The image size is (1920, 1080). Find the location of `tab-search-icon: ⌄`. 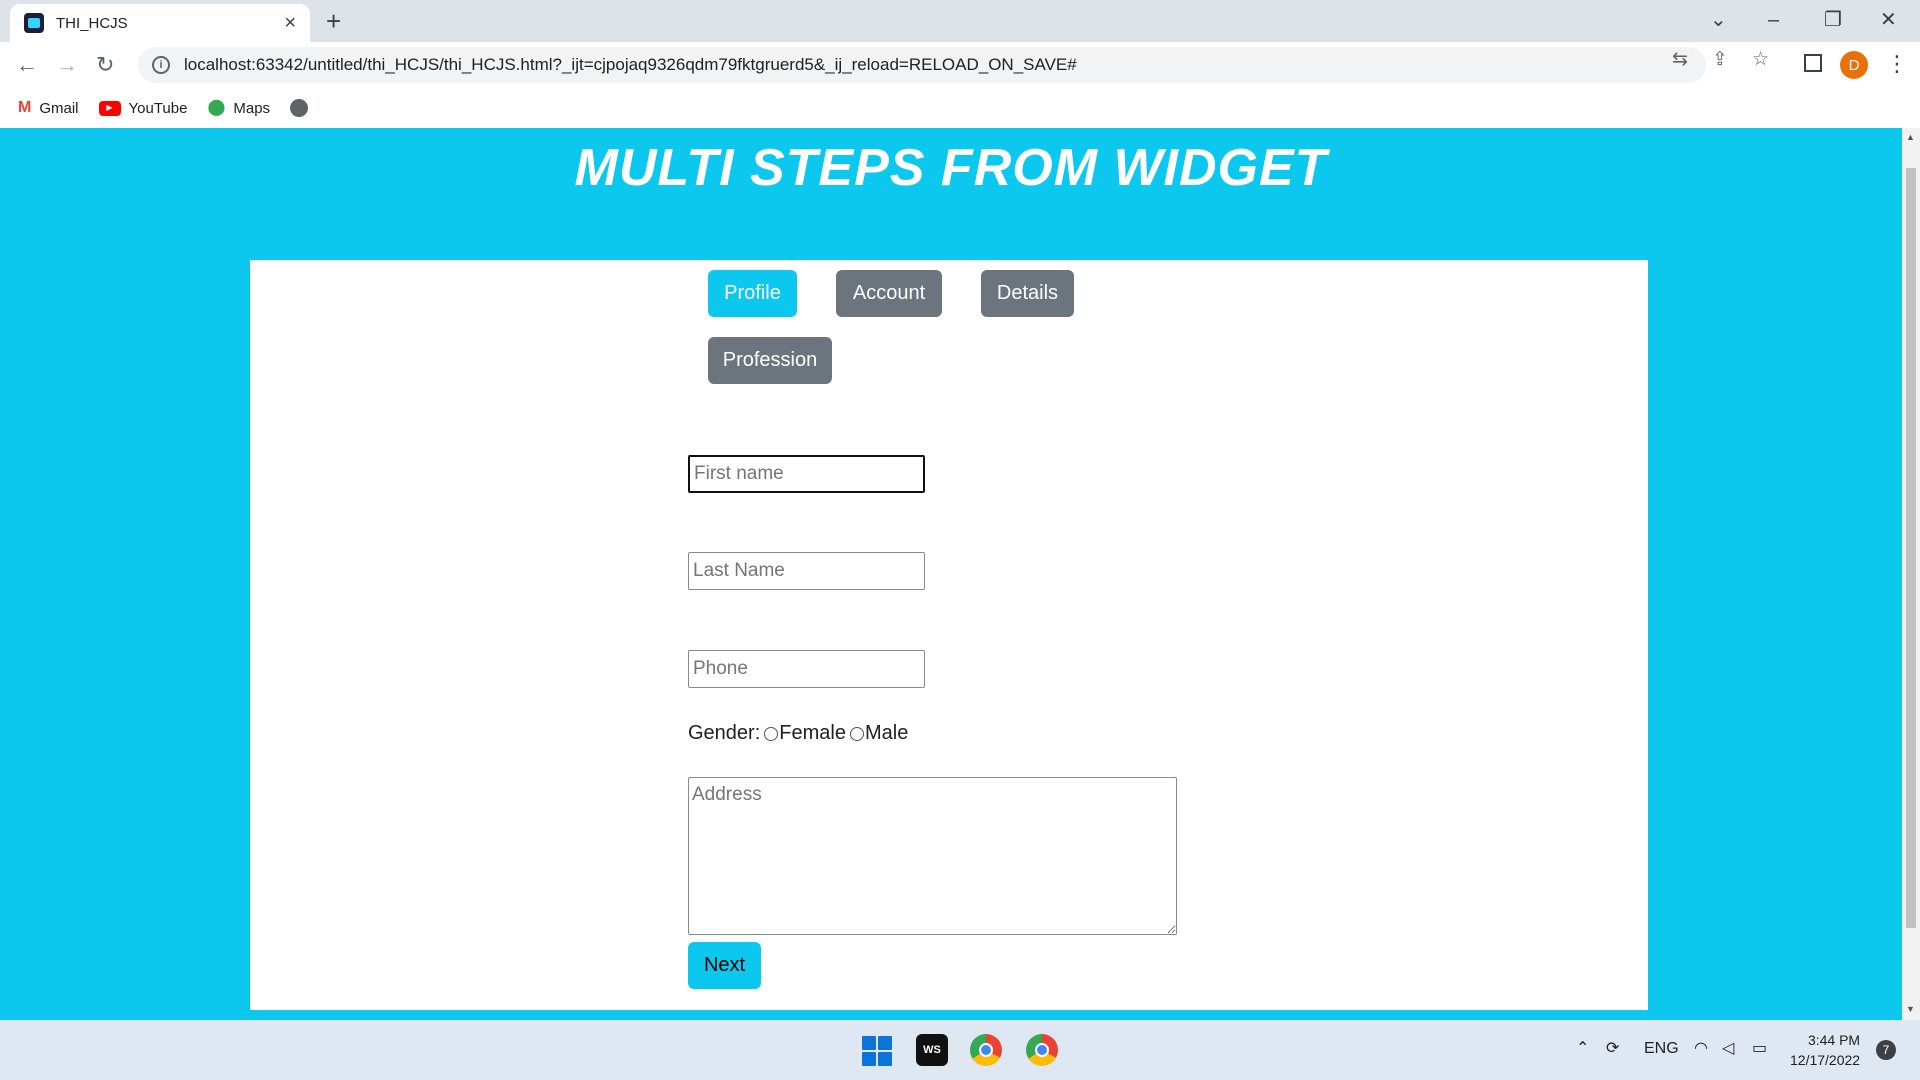

tab-search-icon: ⌄ is located at coordinates (1718, 20).